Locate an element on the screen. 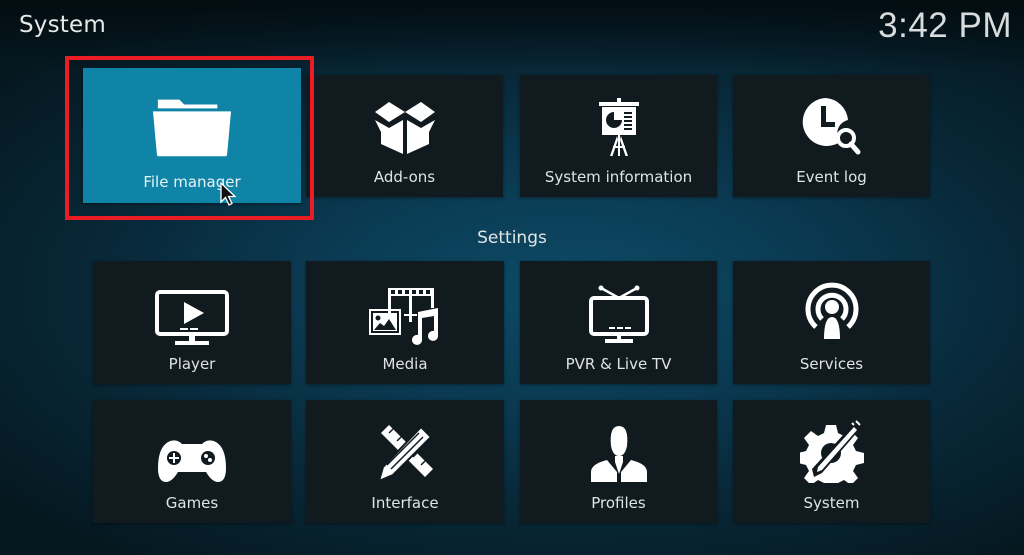 The height and width of the screenshot is (555, 1024). tile-pvr-live-tv: PVR & Live TV is located at coordinates (618, 322).